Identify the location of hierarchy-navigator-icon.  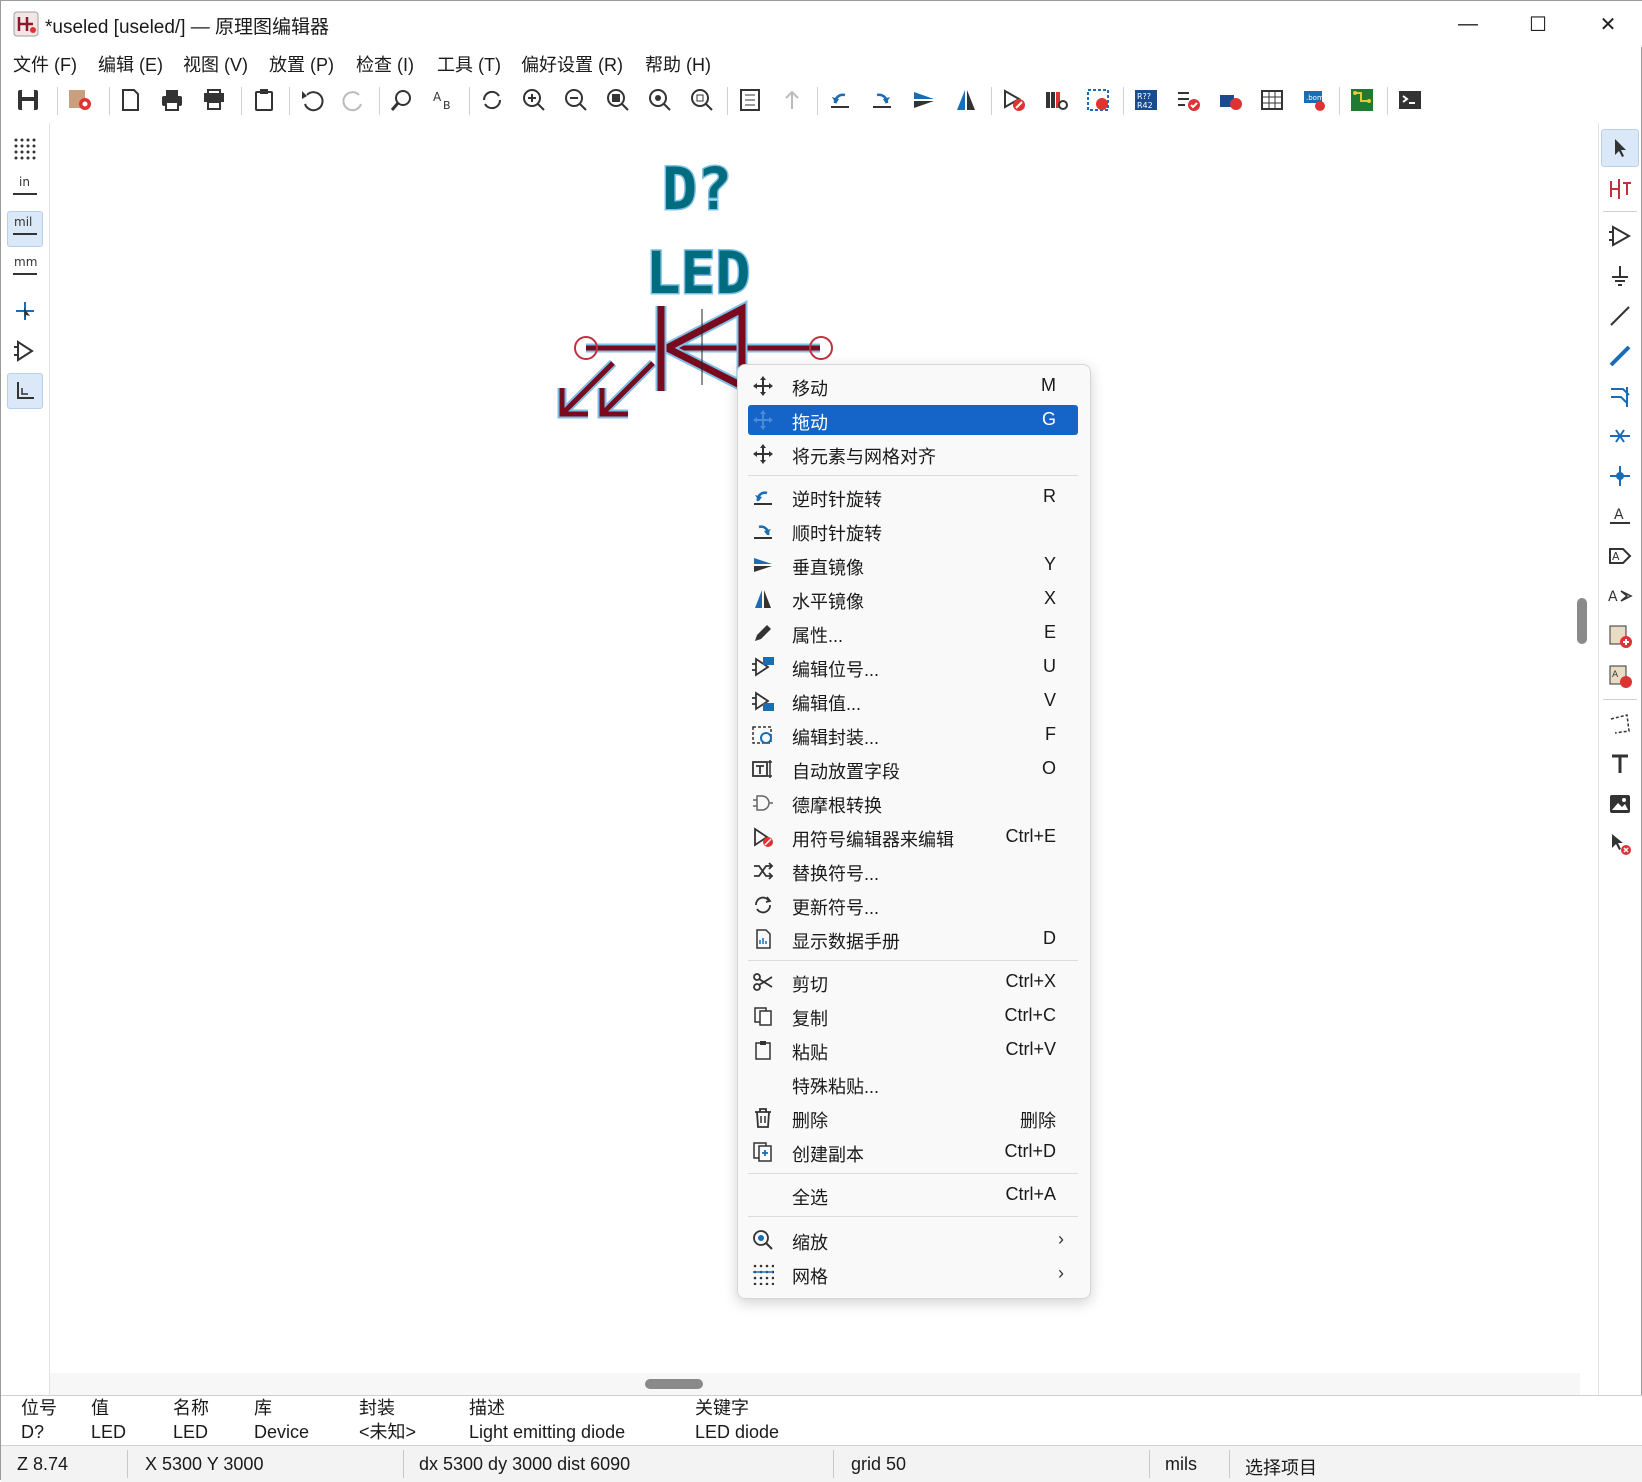
(750, 100).